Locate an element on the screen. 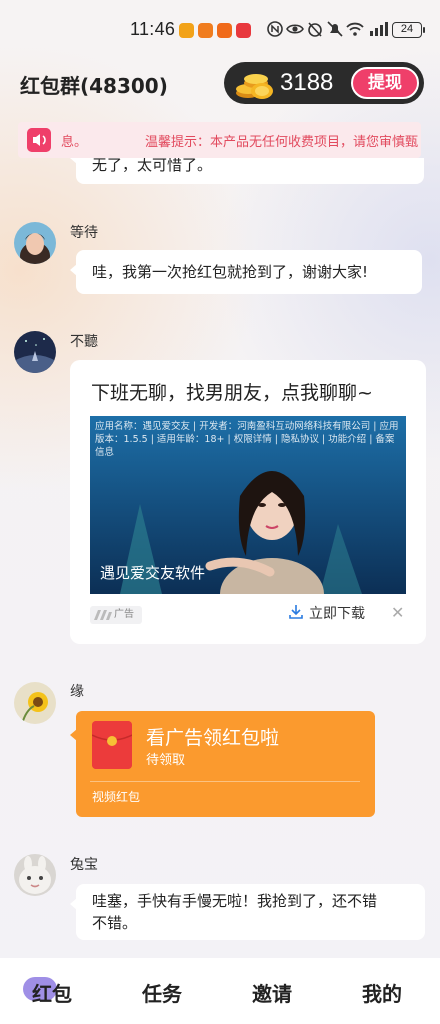 This screenshot has width=440, height=1024. battery-indicator: 24 is located at coordinates (408, 30).